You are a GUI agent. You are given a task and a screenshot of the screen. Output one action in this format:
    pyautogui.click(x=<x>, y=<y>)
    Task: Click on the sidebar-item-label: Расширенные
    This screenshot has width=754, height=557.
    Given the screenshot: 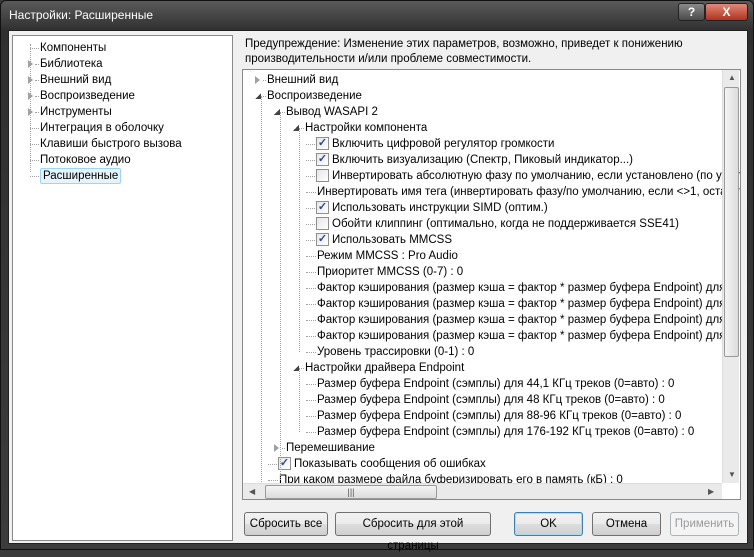 What is the action you would take?
    pyautogui.click(x=81, y=176)
    